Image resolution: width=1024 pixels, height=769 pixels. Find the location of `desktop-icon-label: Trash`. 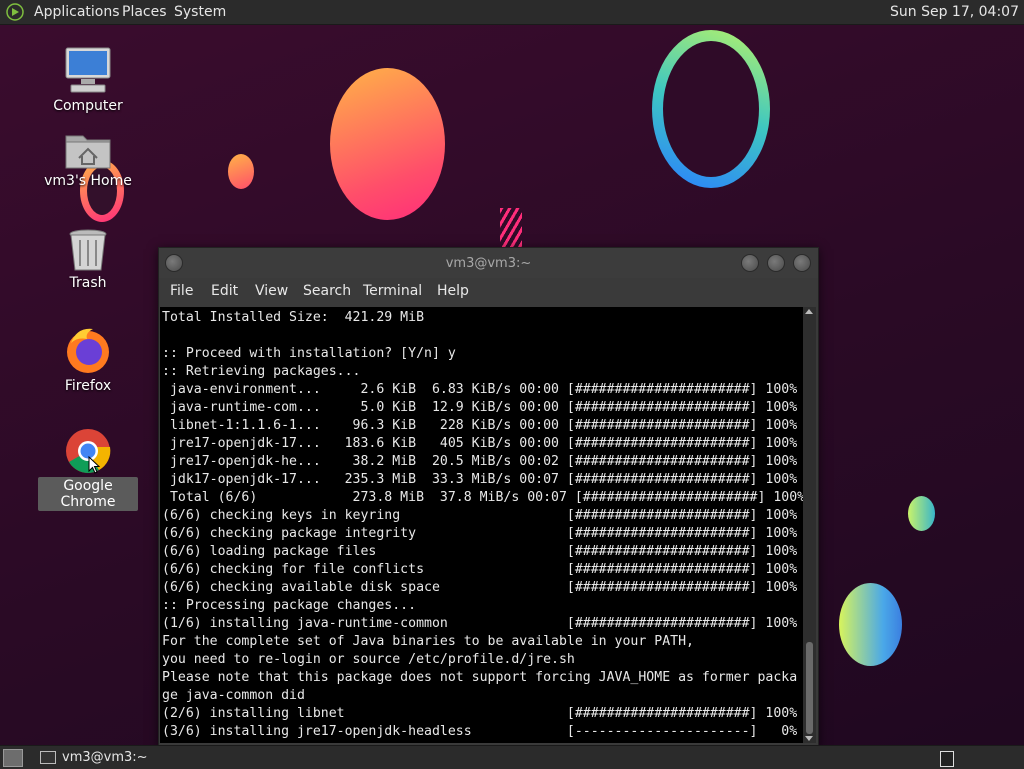

desktop-icon-label: Trash is located at coordinates (88, 283).